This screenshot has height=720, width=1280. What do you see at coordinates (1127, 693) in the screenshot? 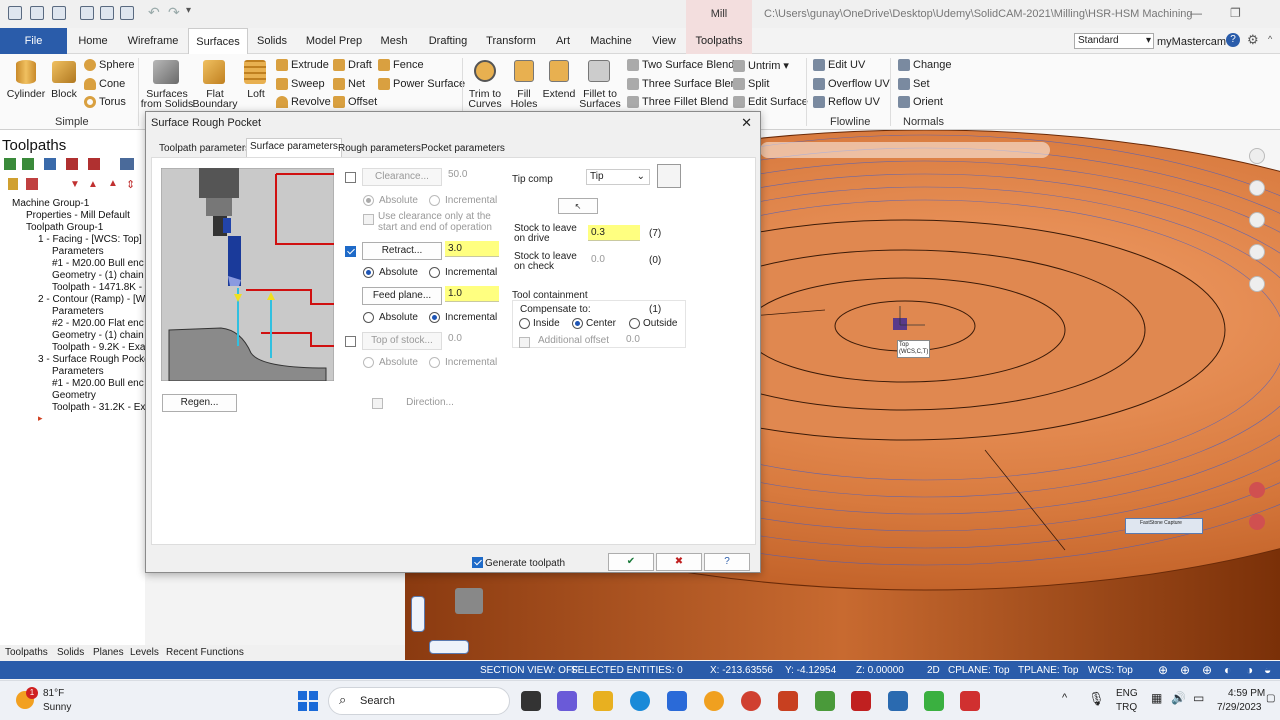
I see `language-indicator: ENG` at bounding box center [1127, 693].